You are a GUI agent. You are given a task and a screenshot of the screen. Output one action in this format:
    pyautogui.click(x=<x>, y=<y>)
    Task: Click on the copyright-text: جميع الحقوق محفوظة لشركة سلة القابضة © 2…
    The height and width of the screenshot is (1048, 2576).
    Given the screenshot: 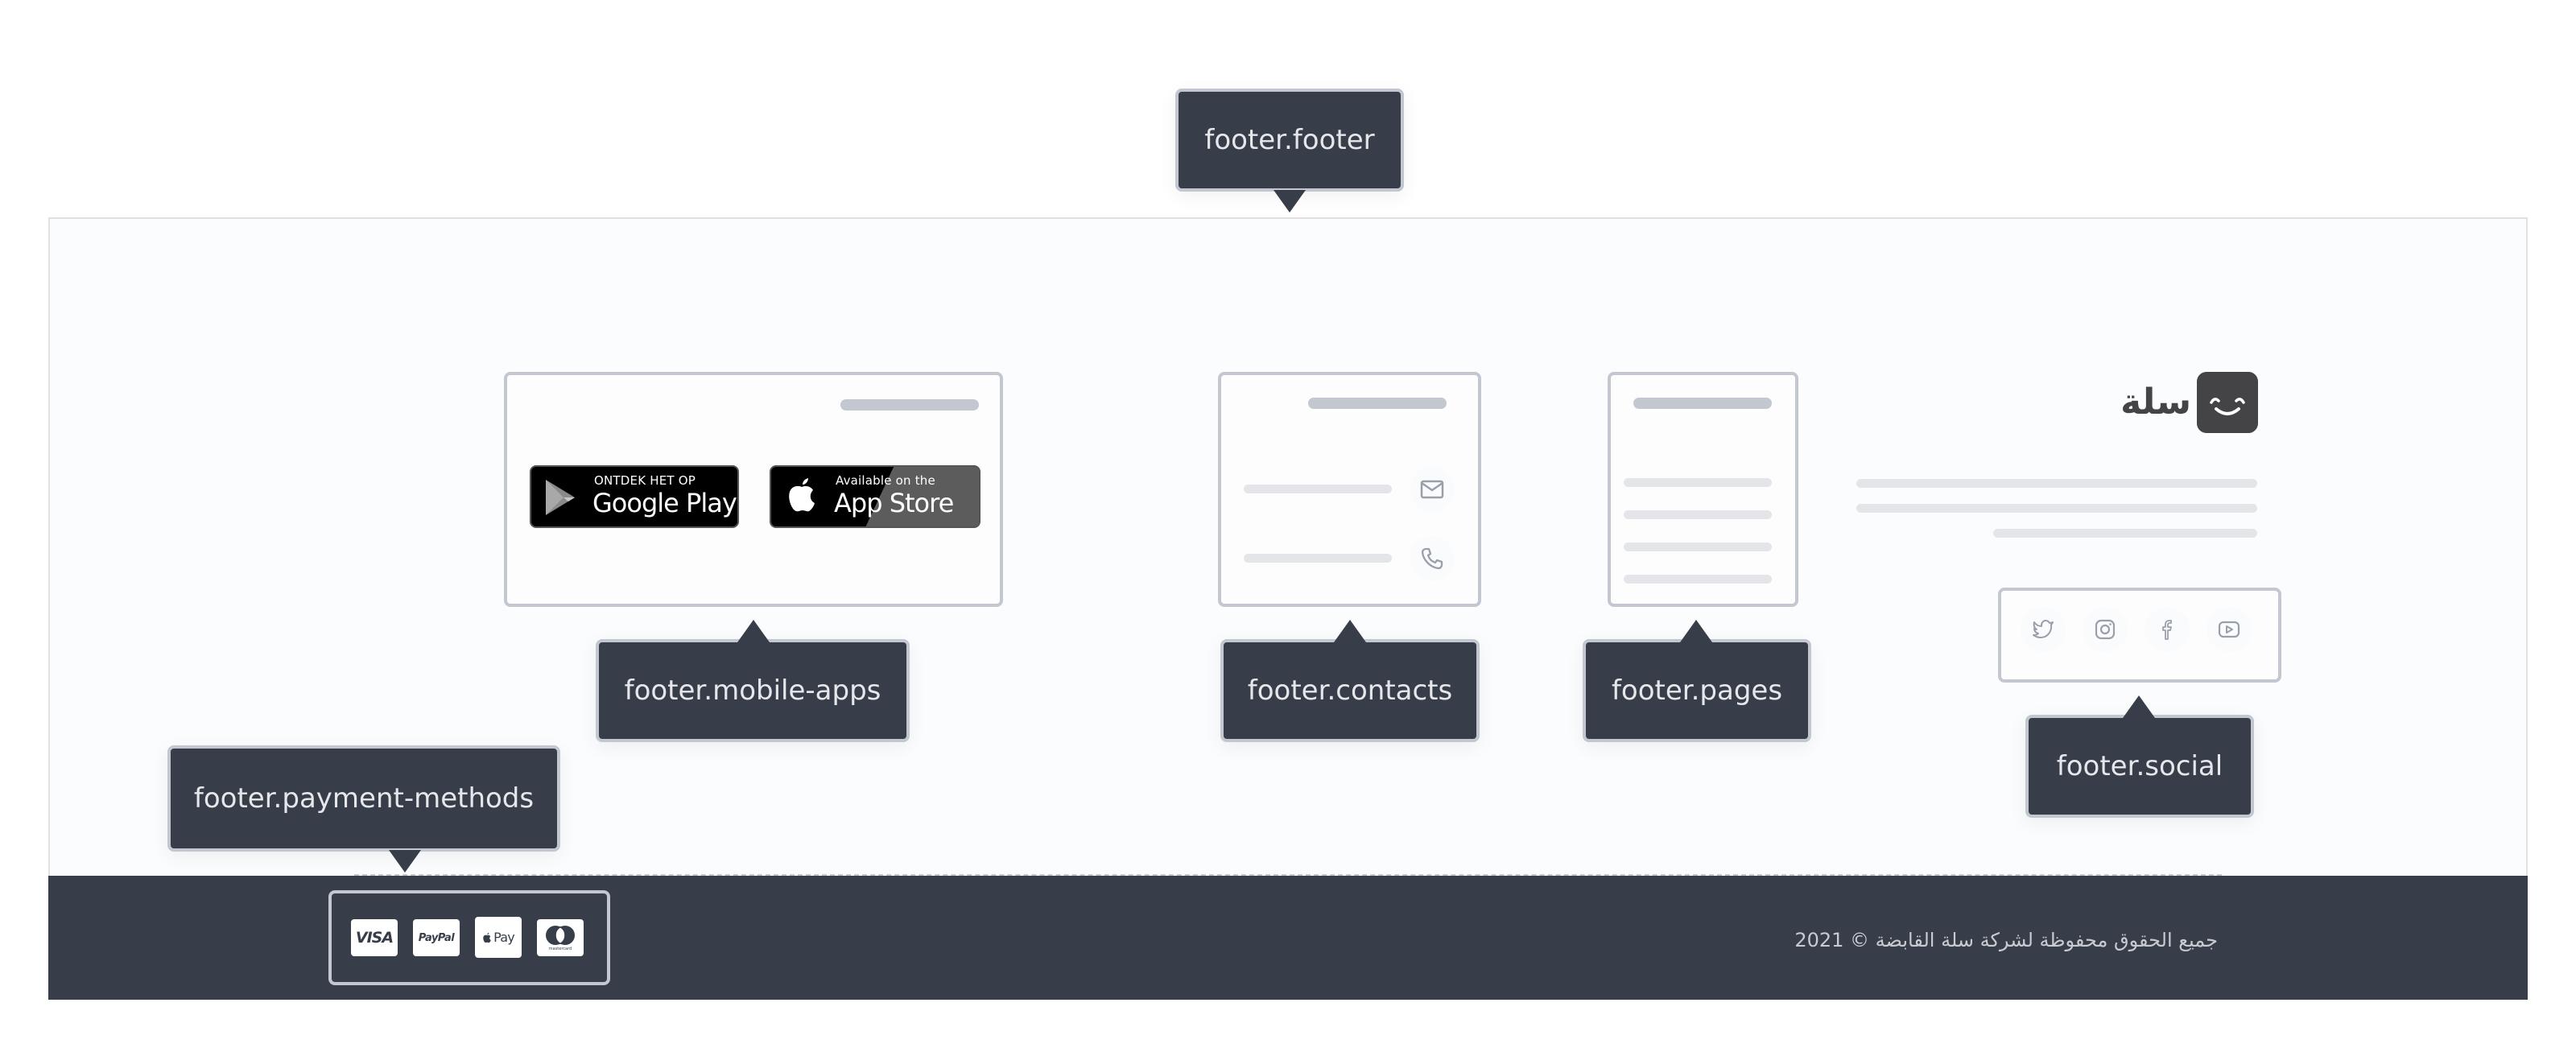 What is the action you would take?
    pyautogui.click(x=2006, y=940)
    